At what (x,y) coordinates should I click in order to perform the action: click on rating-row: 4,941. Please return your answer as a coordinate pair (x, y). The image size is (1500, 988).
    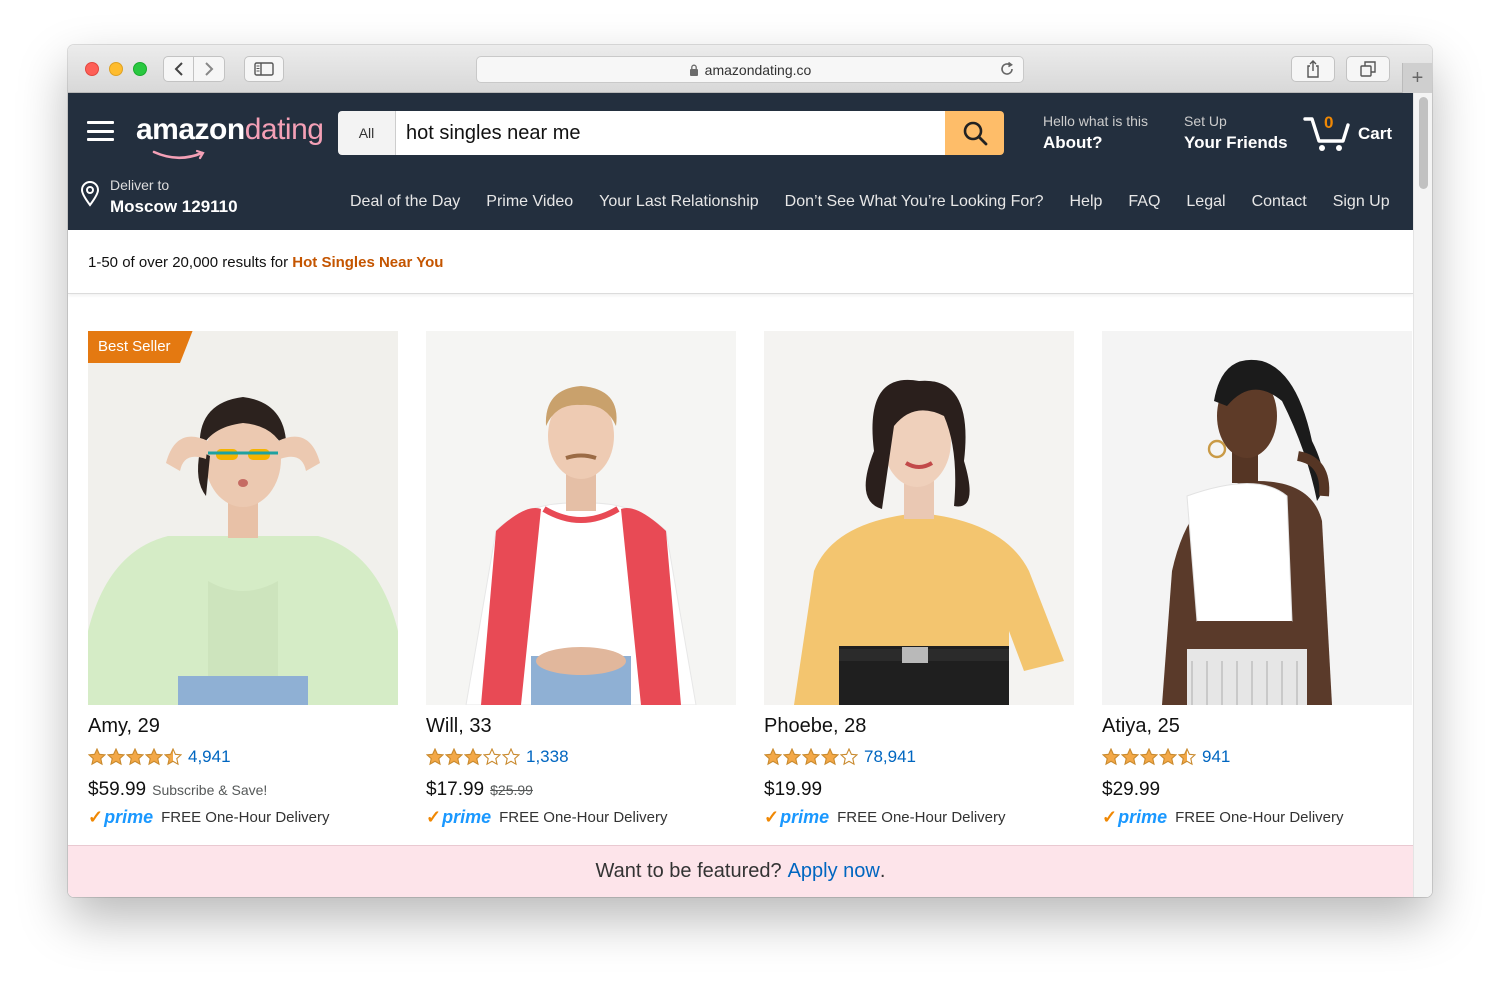
    Looking at the image, I should click on (243, 757).